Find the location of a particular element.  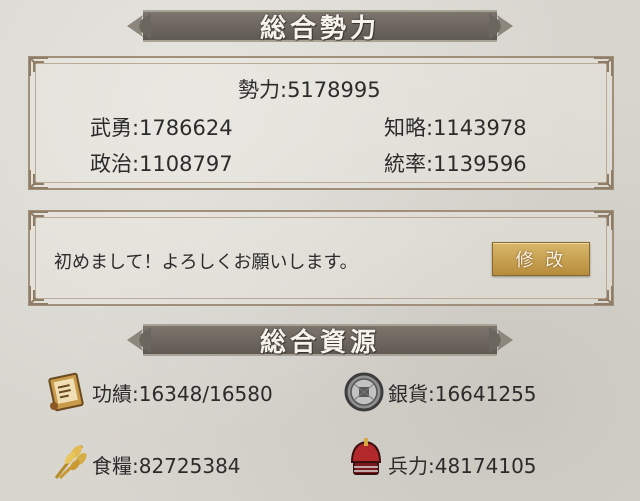

grain-icon is located at coordinates (70, 462).